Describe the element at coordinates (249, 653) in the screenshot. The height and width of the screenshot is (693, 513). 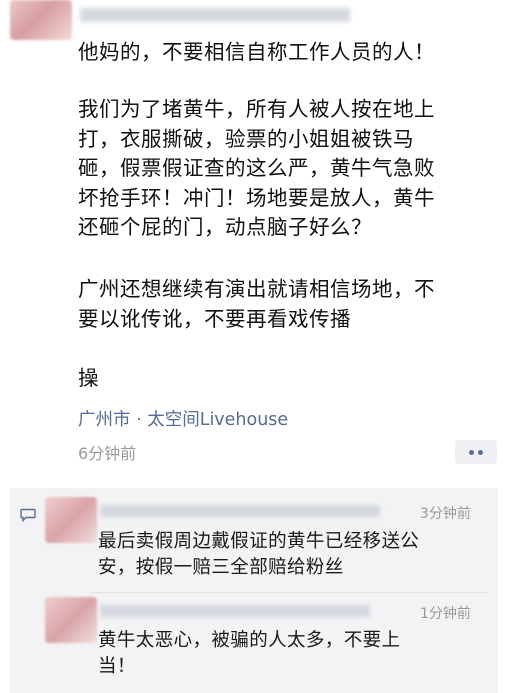
I see `comment-text: 黄牛太恶心，被骗的人太多，不要上 当！` at that location.